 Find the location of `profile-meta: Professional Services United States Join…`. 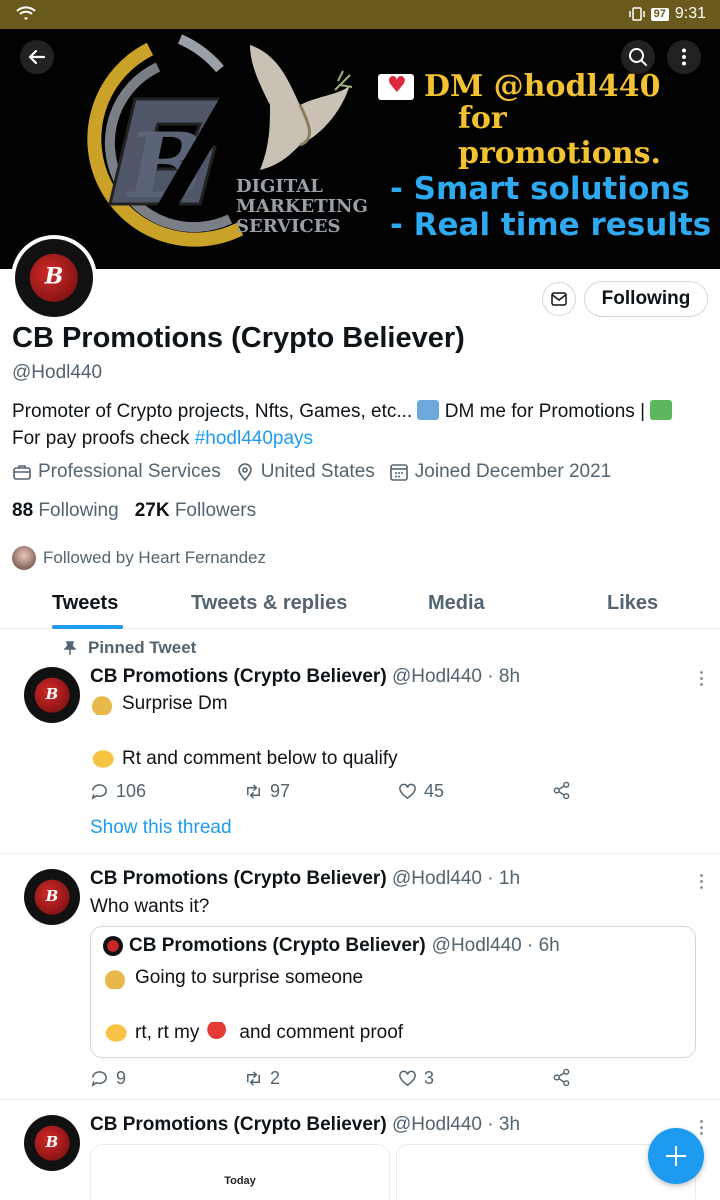

profile-meta: Professional Services United States Join… is located at coordinates (318, 472).